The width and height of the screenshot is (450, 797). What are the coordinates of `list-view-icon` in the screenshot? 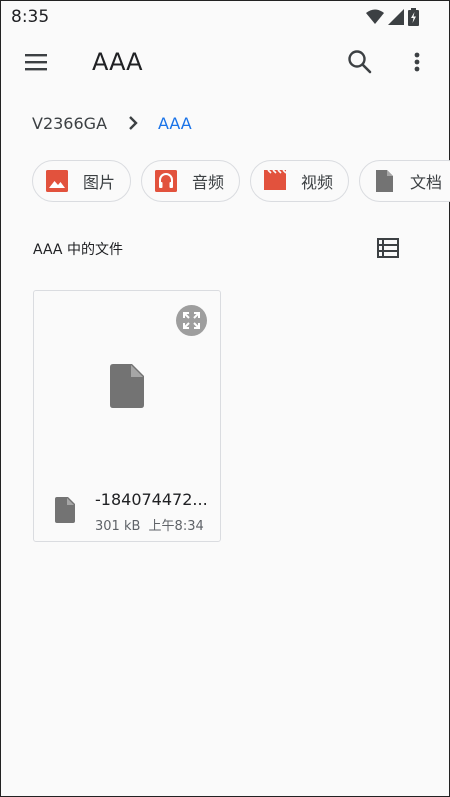 It's located at (388, 248).